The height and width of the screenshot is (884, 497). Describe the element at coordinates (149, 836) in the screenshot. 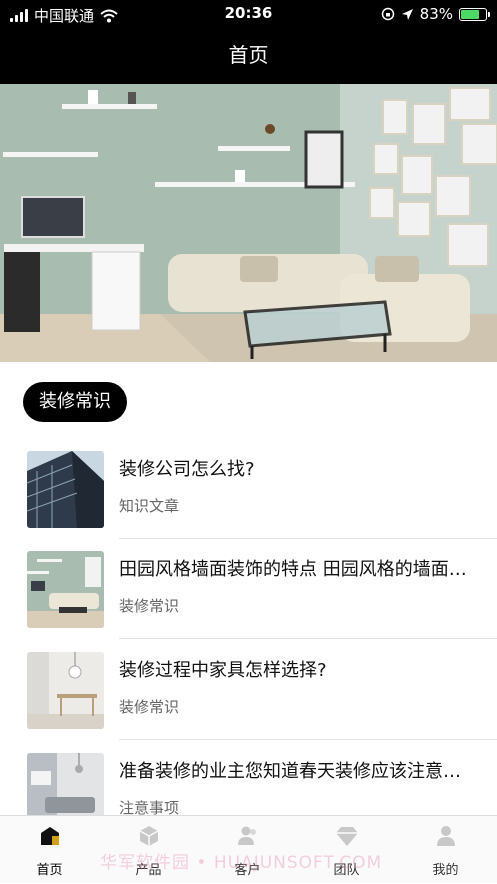

I see `cube-icon` at that location.